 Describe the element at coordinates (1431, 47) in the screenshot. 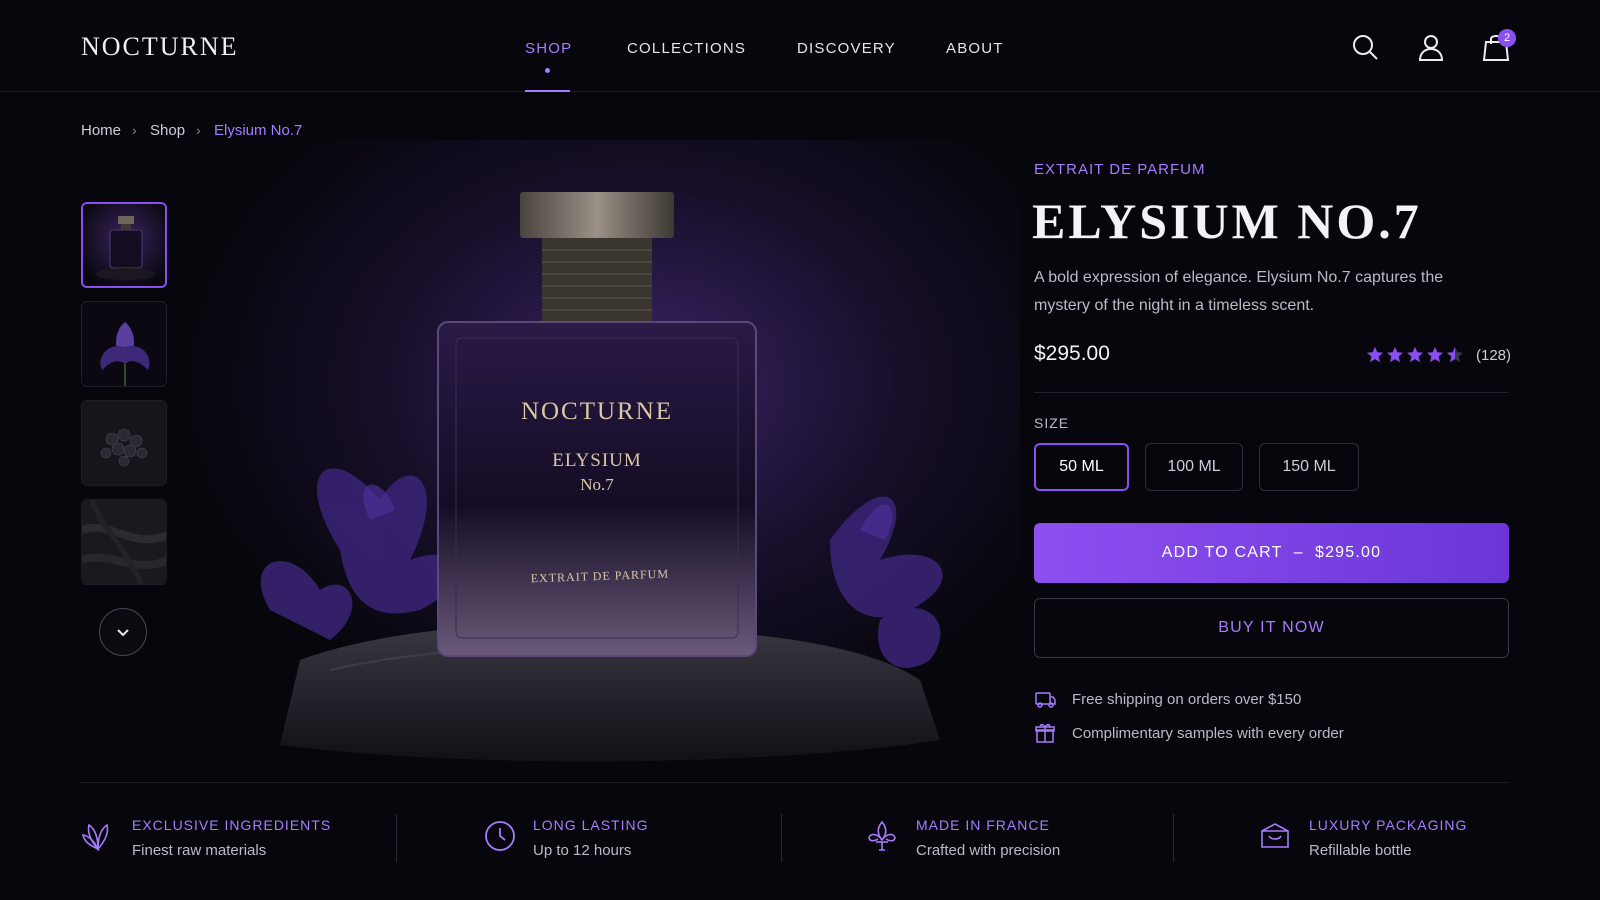

I see `account-icon` at that location.